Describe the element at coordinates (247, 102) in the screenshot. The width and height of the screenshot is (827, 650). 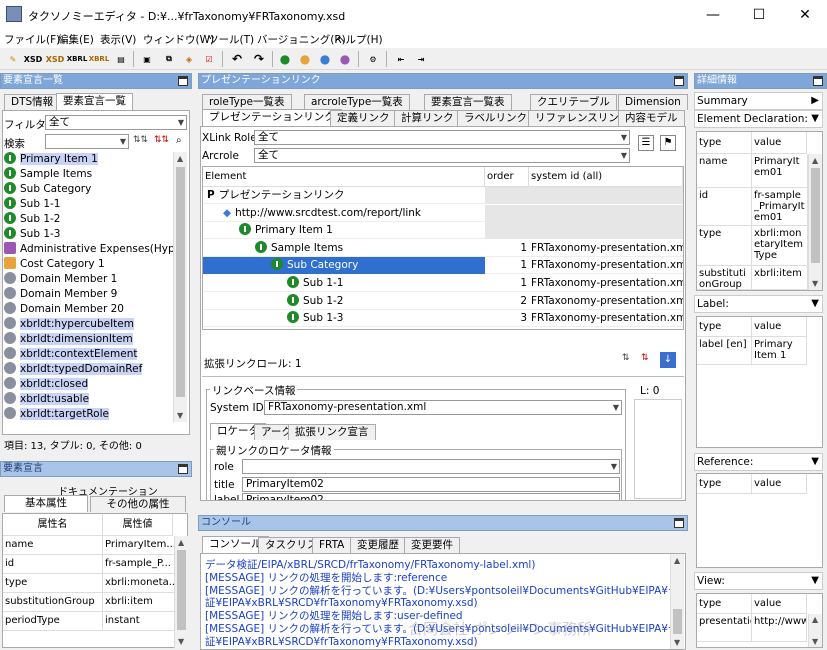
I see `tab-roletype: roleType一覧表` at that location.